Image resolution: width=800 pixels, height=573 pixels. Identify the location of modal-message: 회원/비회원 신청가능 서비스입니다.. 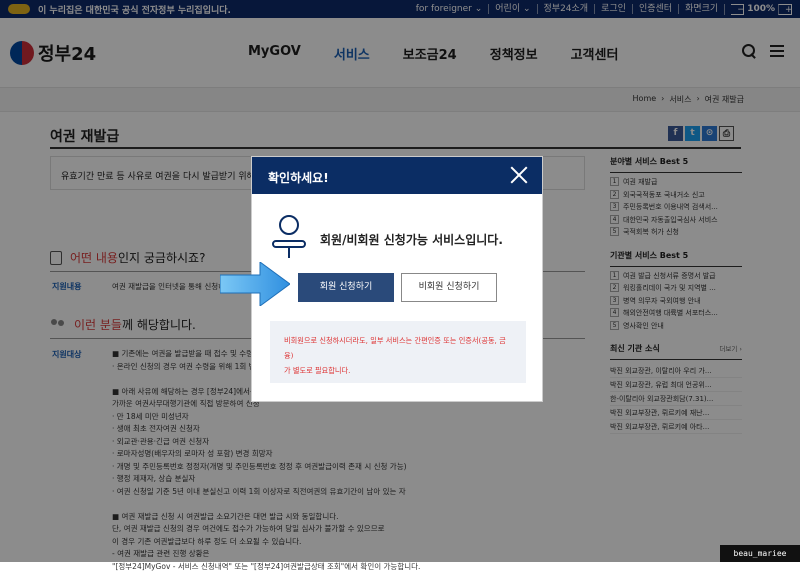
(411, 239).